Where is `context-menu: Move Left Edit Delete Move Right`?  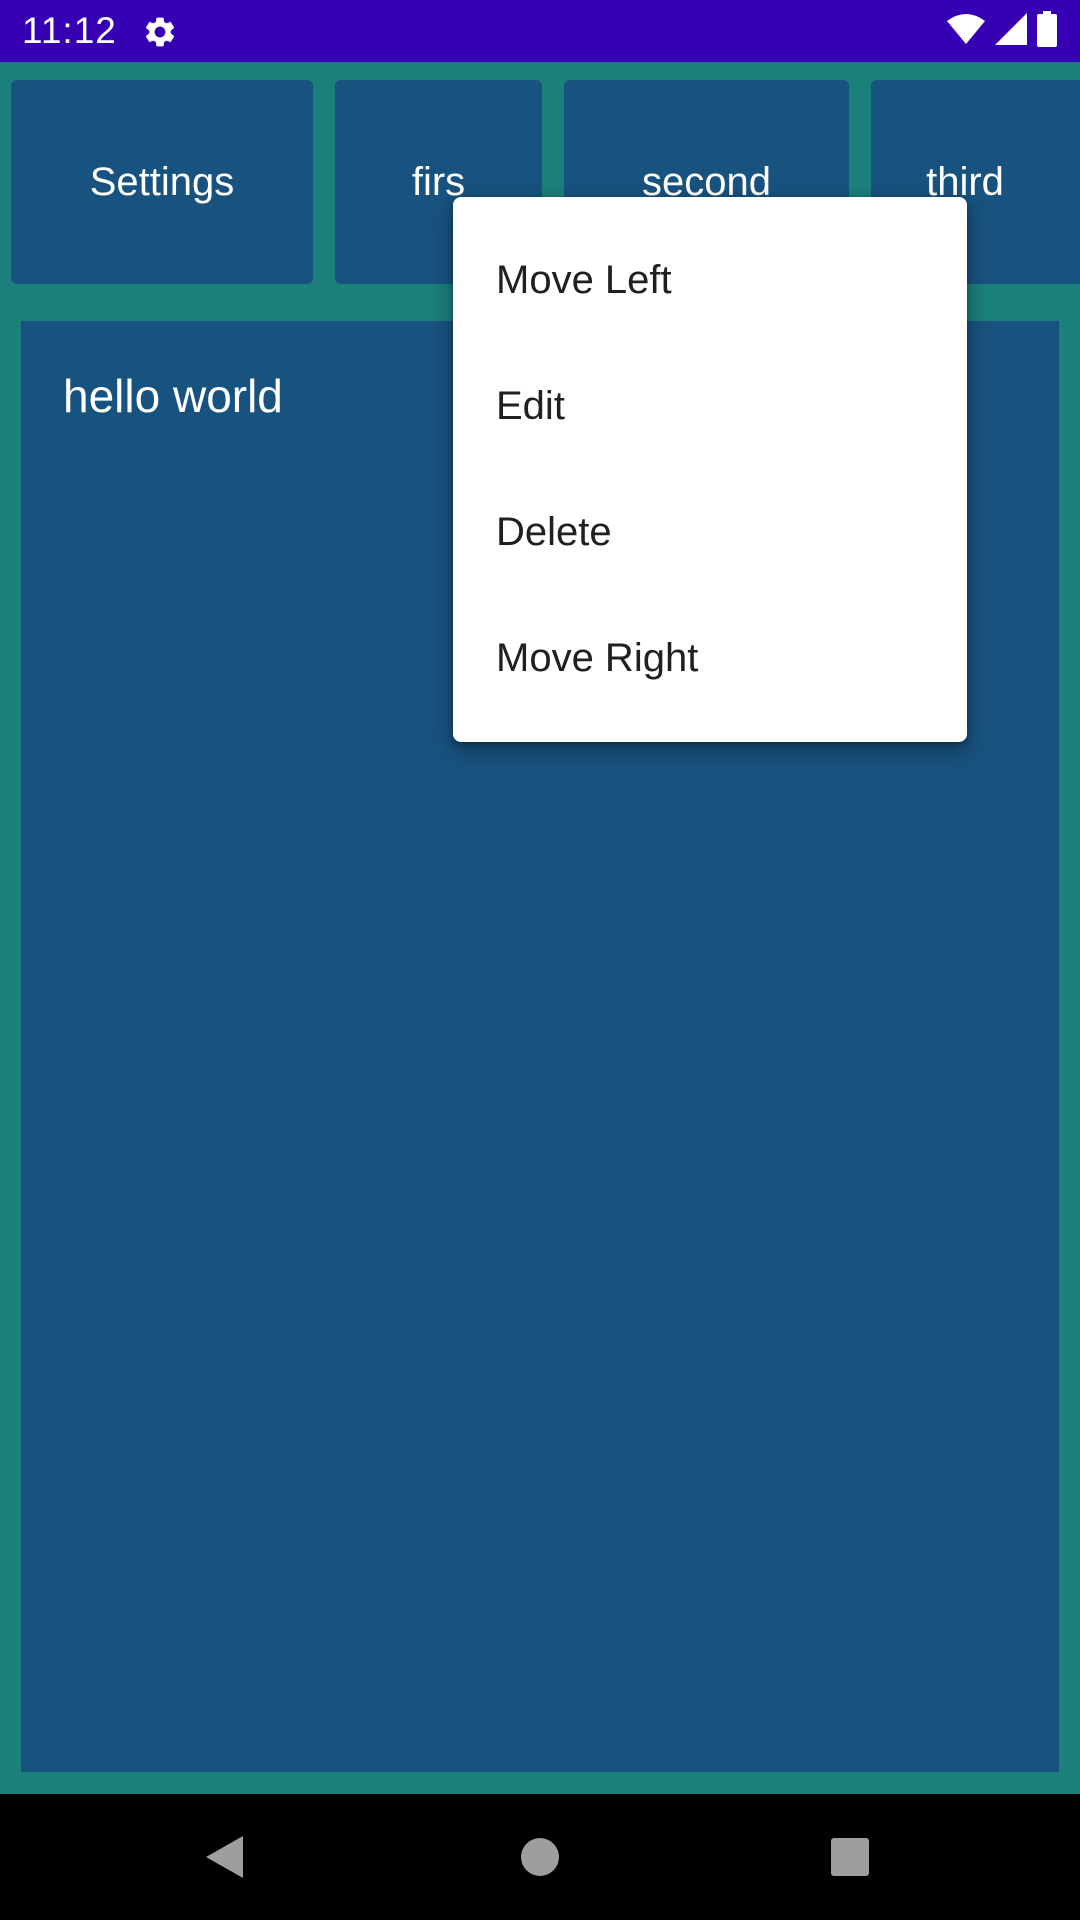
context-menu: Move Left Edit Delete Move Right is located at coordinates (710, 469).